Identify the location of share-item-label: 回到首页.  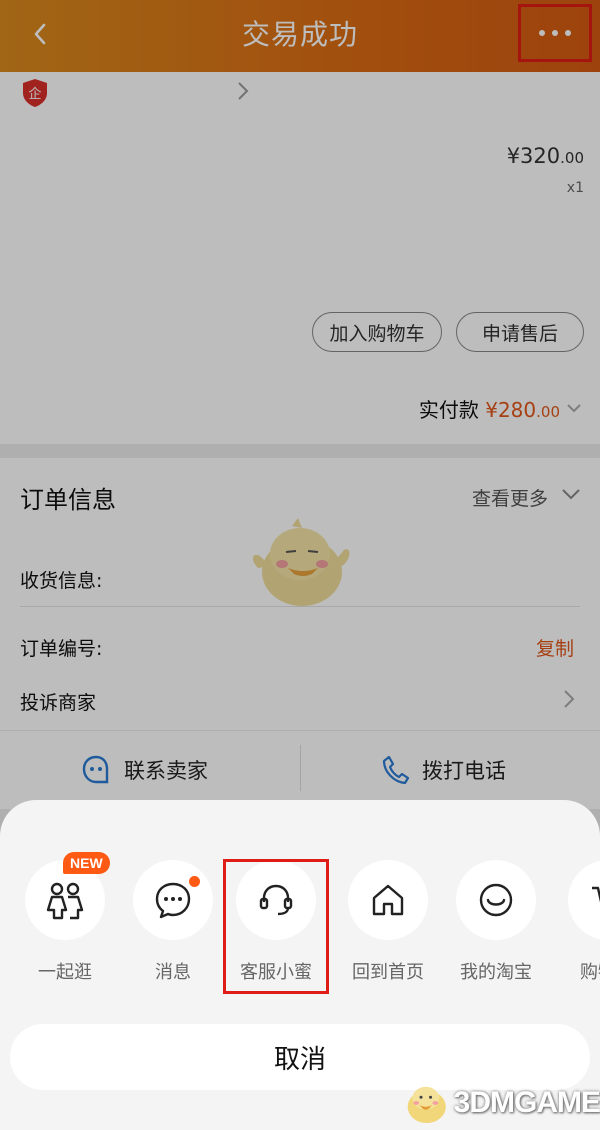
(388, 972).